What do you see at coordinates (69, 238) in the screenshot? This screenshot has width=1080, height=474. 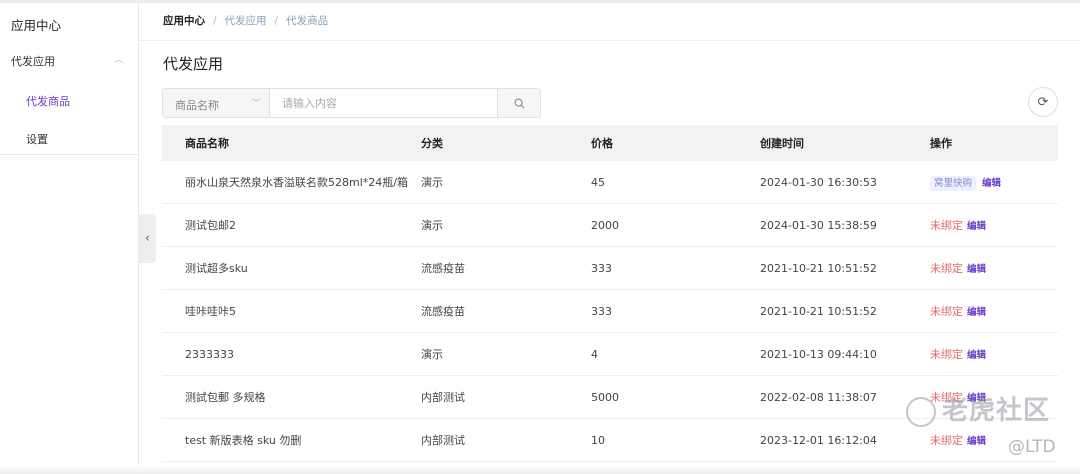 I see `sidebar: 应用中心 代发应用 ︿ 代发商品 设置` at bounding box center [69, 238].